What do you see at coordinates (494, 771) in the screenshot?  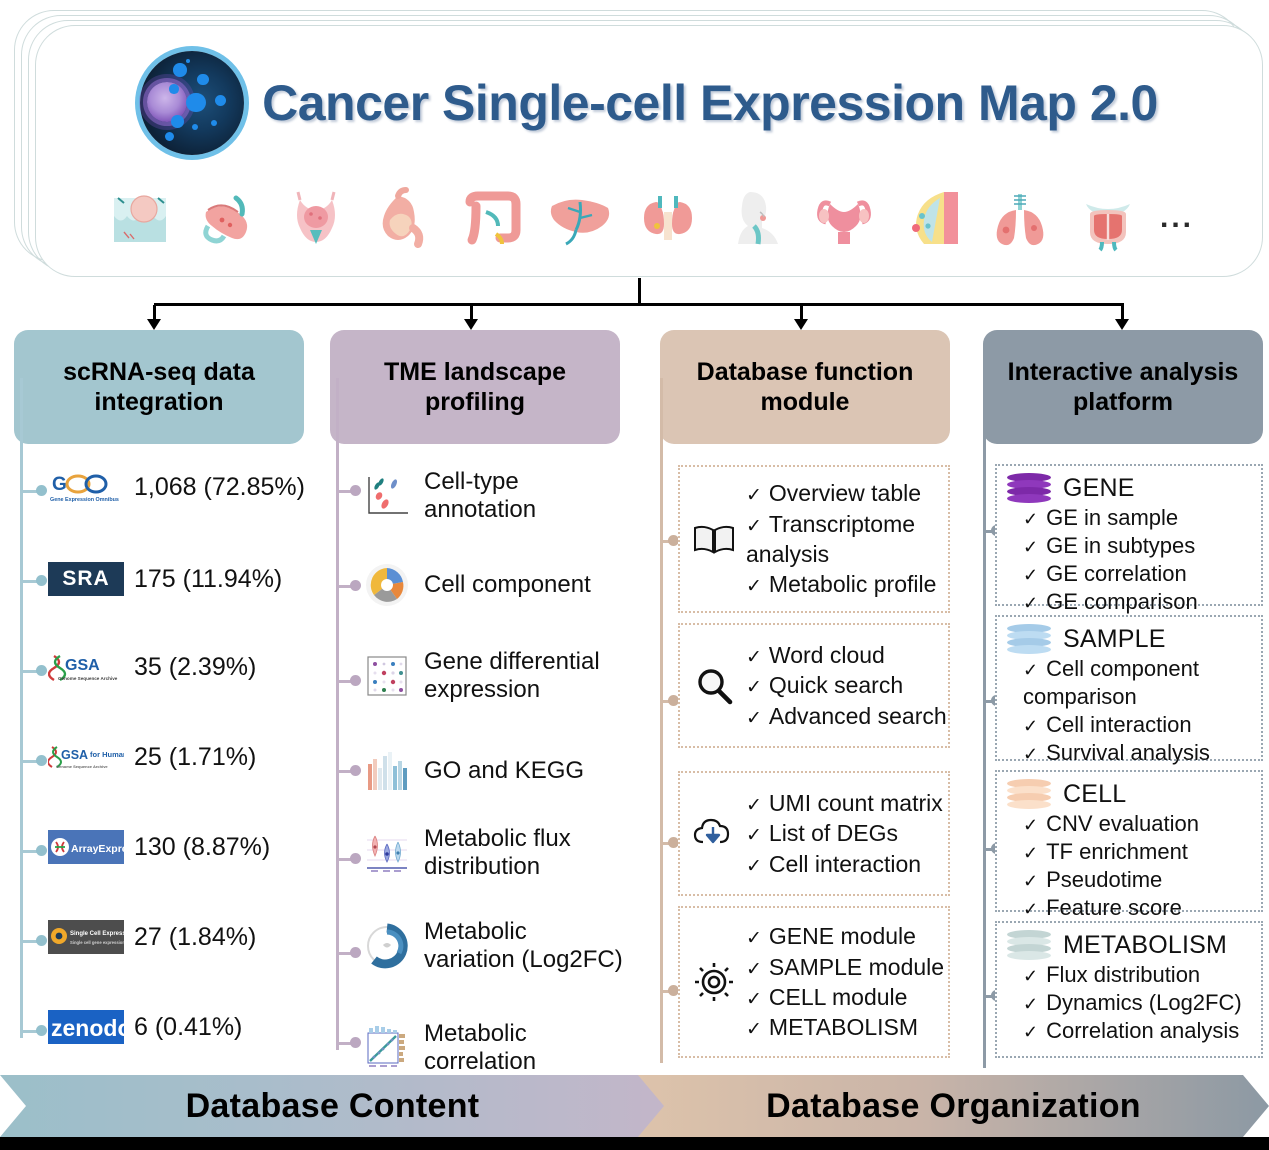 I see `list-item: GO and KEGG` at bounding box center [494, 771].